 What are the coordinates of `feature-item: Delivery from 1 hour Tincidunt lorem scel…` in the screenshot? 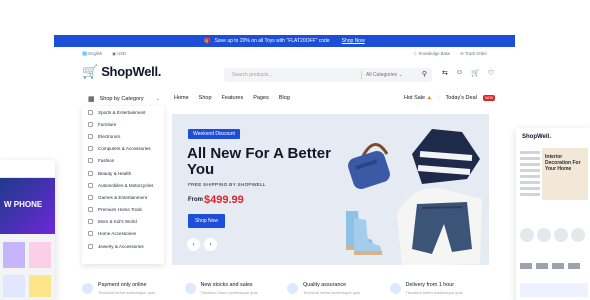 It's located at (441, 291).